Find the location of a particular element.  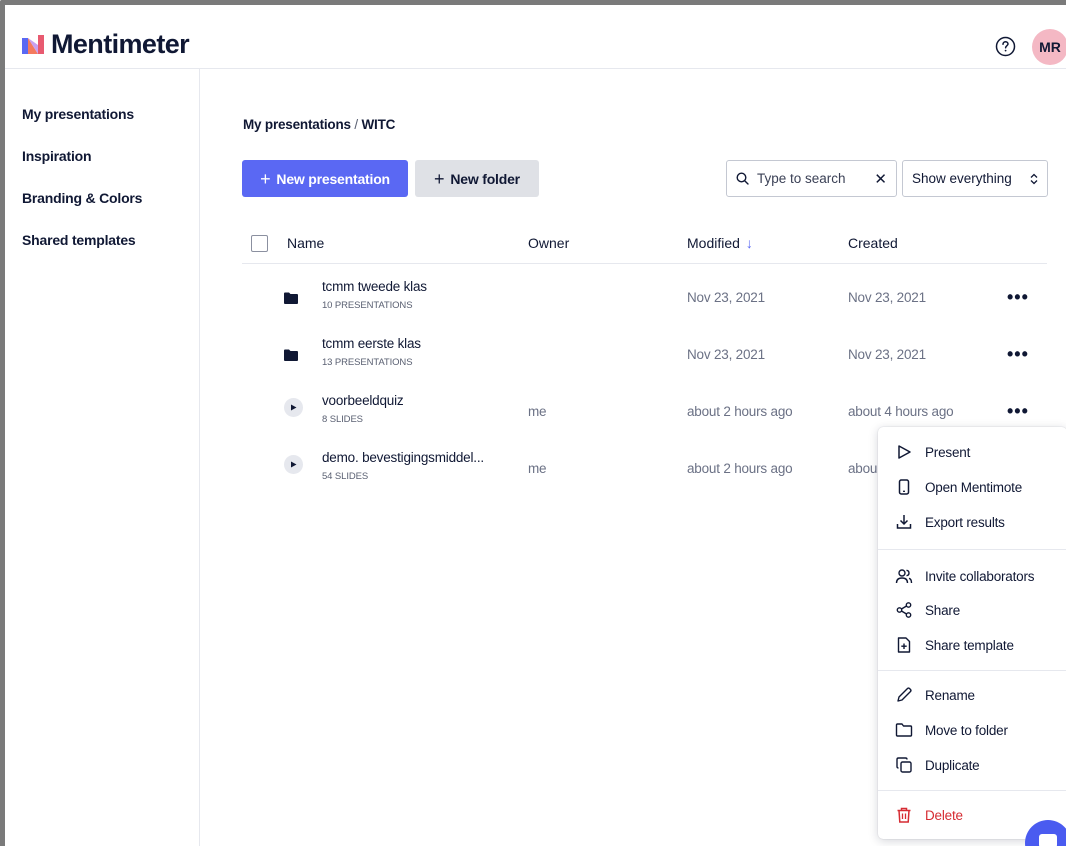

new-presentation-button: + New presentation is located at coordinates (325, 178).